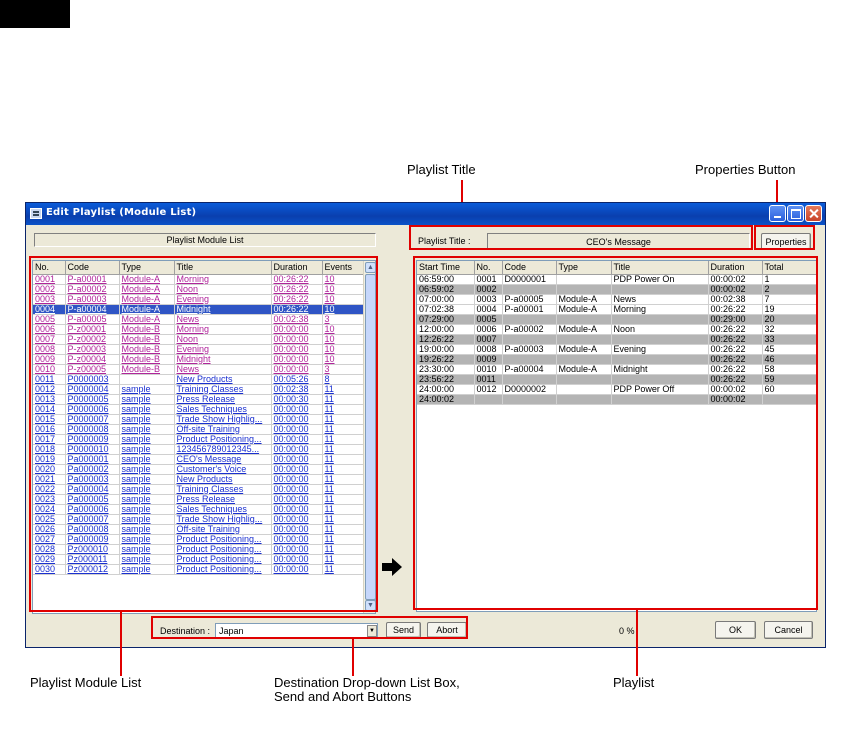 Image resolution: width=851 pixels, height=733 pixels. I want to click on module-column-header: No., so click(49, 268).